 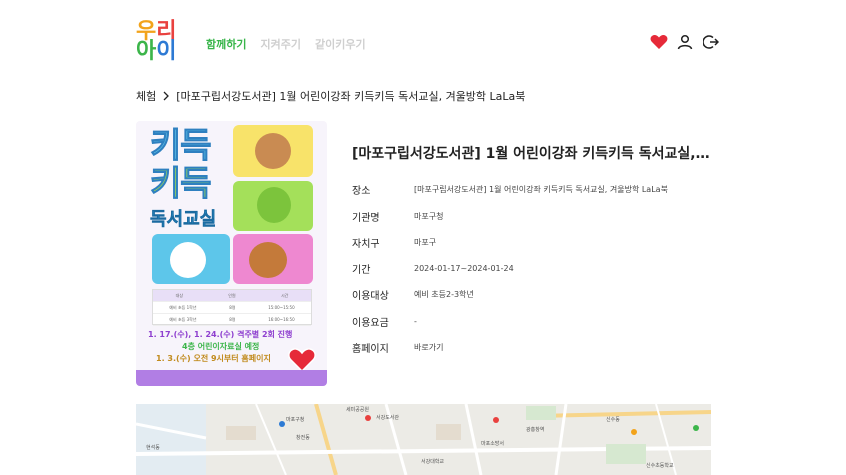 I want to click on info-row-homepage: 홈페이지 바로가기, so click(x=533, y=347).